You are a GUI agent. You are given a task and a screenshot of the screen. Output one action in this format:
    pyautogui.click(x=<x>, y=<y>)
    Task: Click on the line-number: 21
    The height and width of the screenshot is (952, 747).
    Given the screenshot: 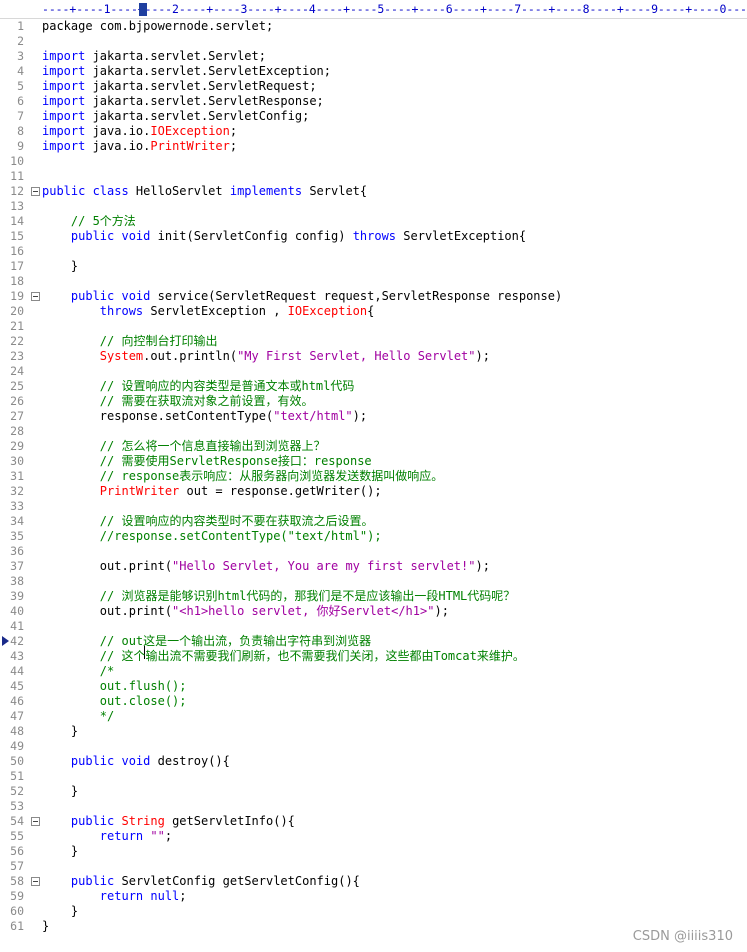 What is the action you would take?
    pyautogui.click(x=17, y=326)
    